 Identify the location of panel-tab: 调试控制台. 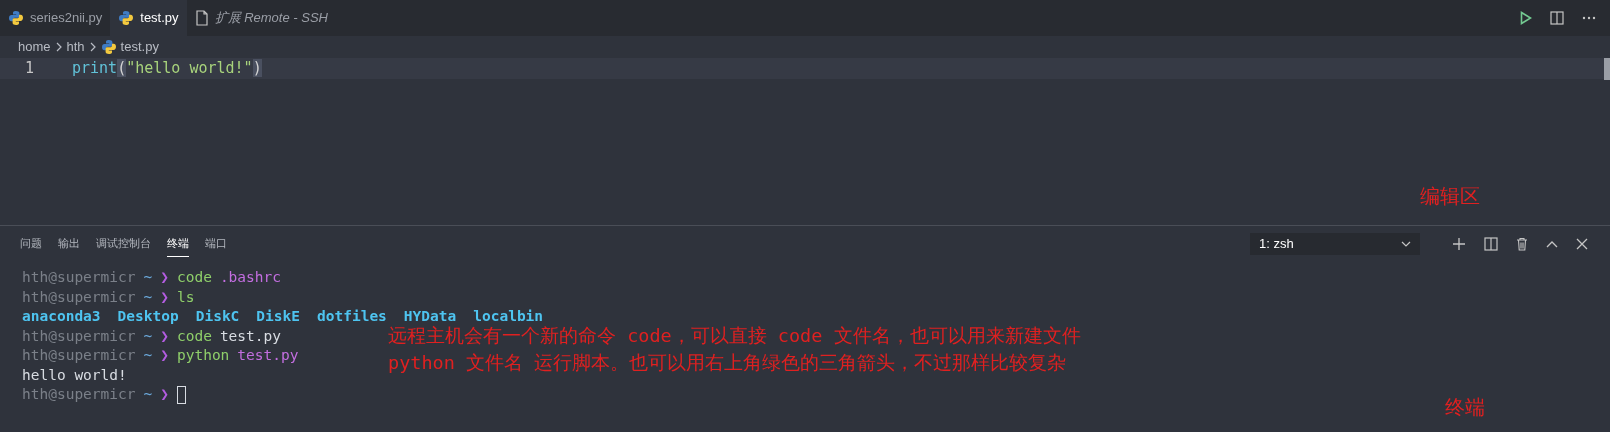
(123, 244).